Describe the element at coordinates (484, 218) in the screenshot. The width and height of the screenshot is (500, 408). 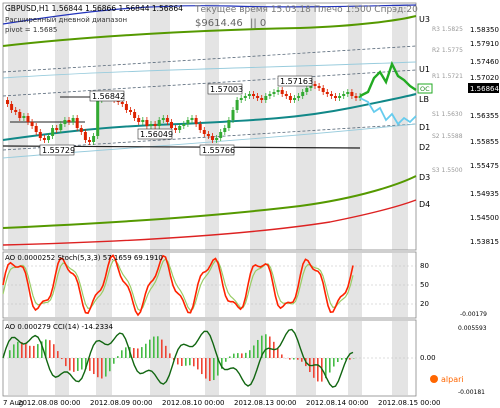
I see `price-tick: 1.54500` at that location.